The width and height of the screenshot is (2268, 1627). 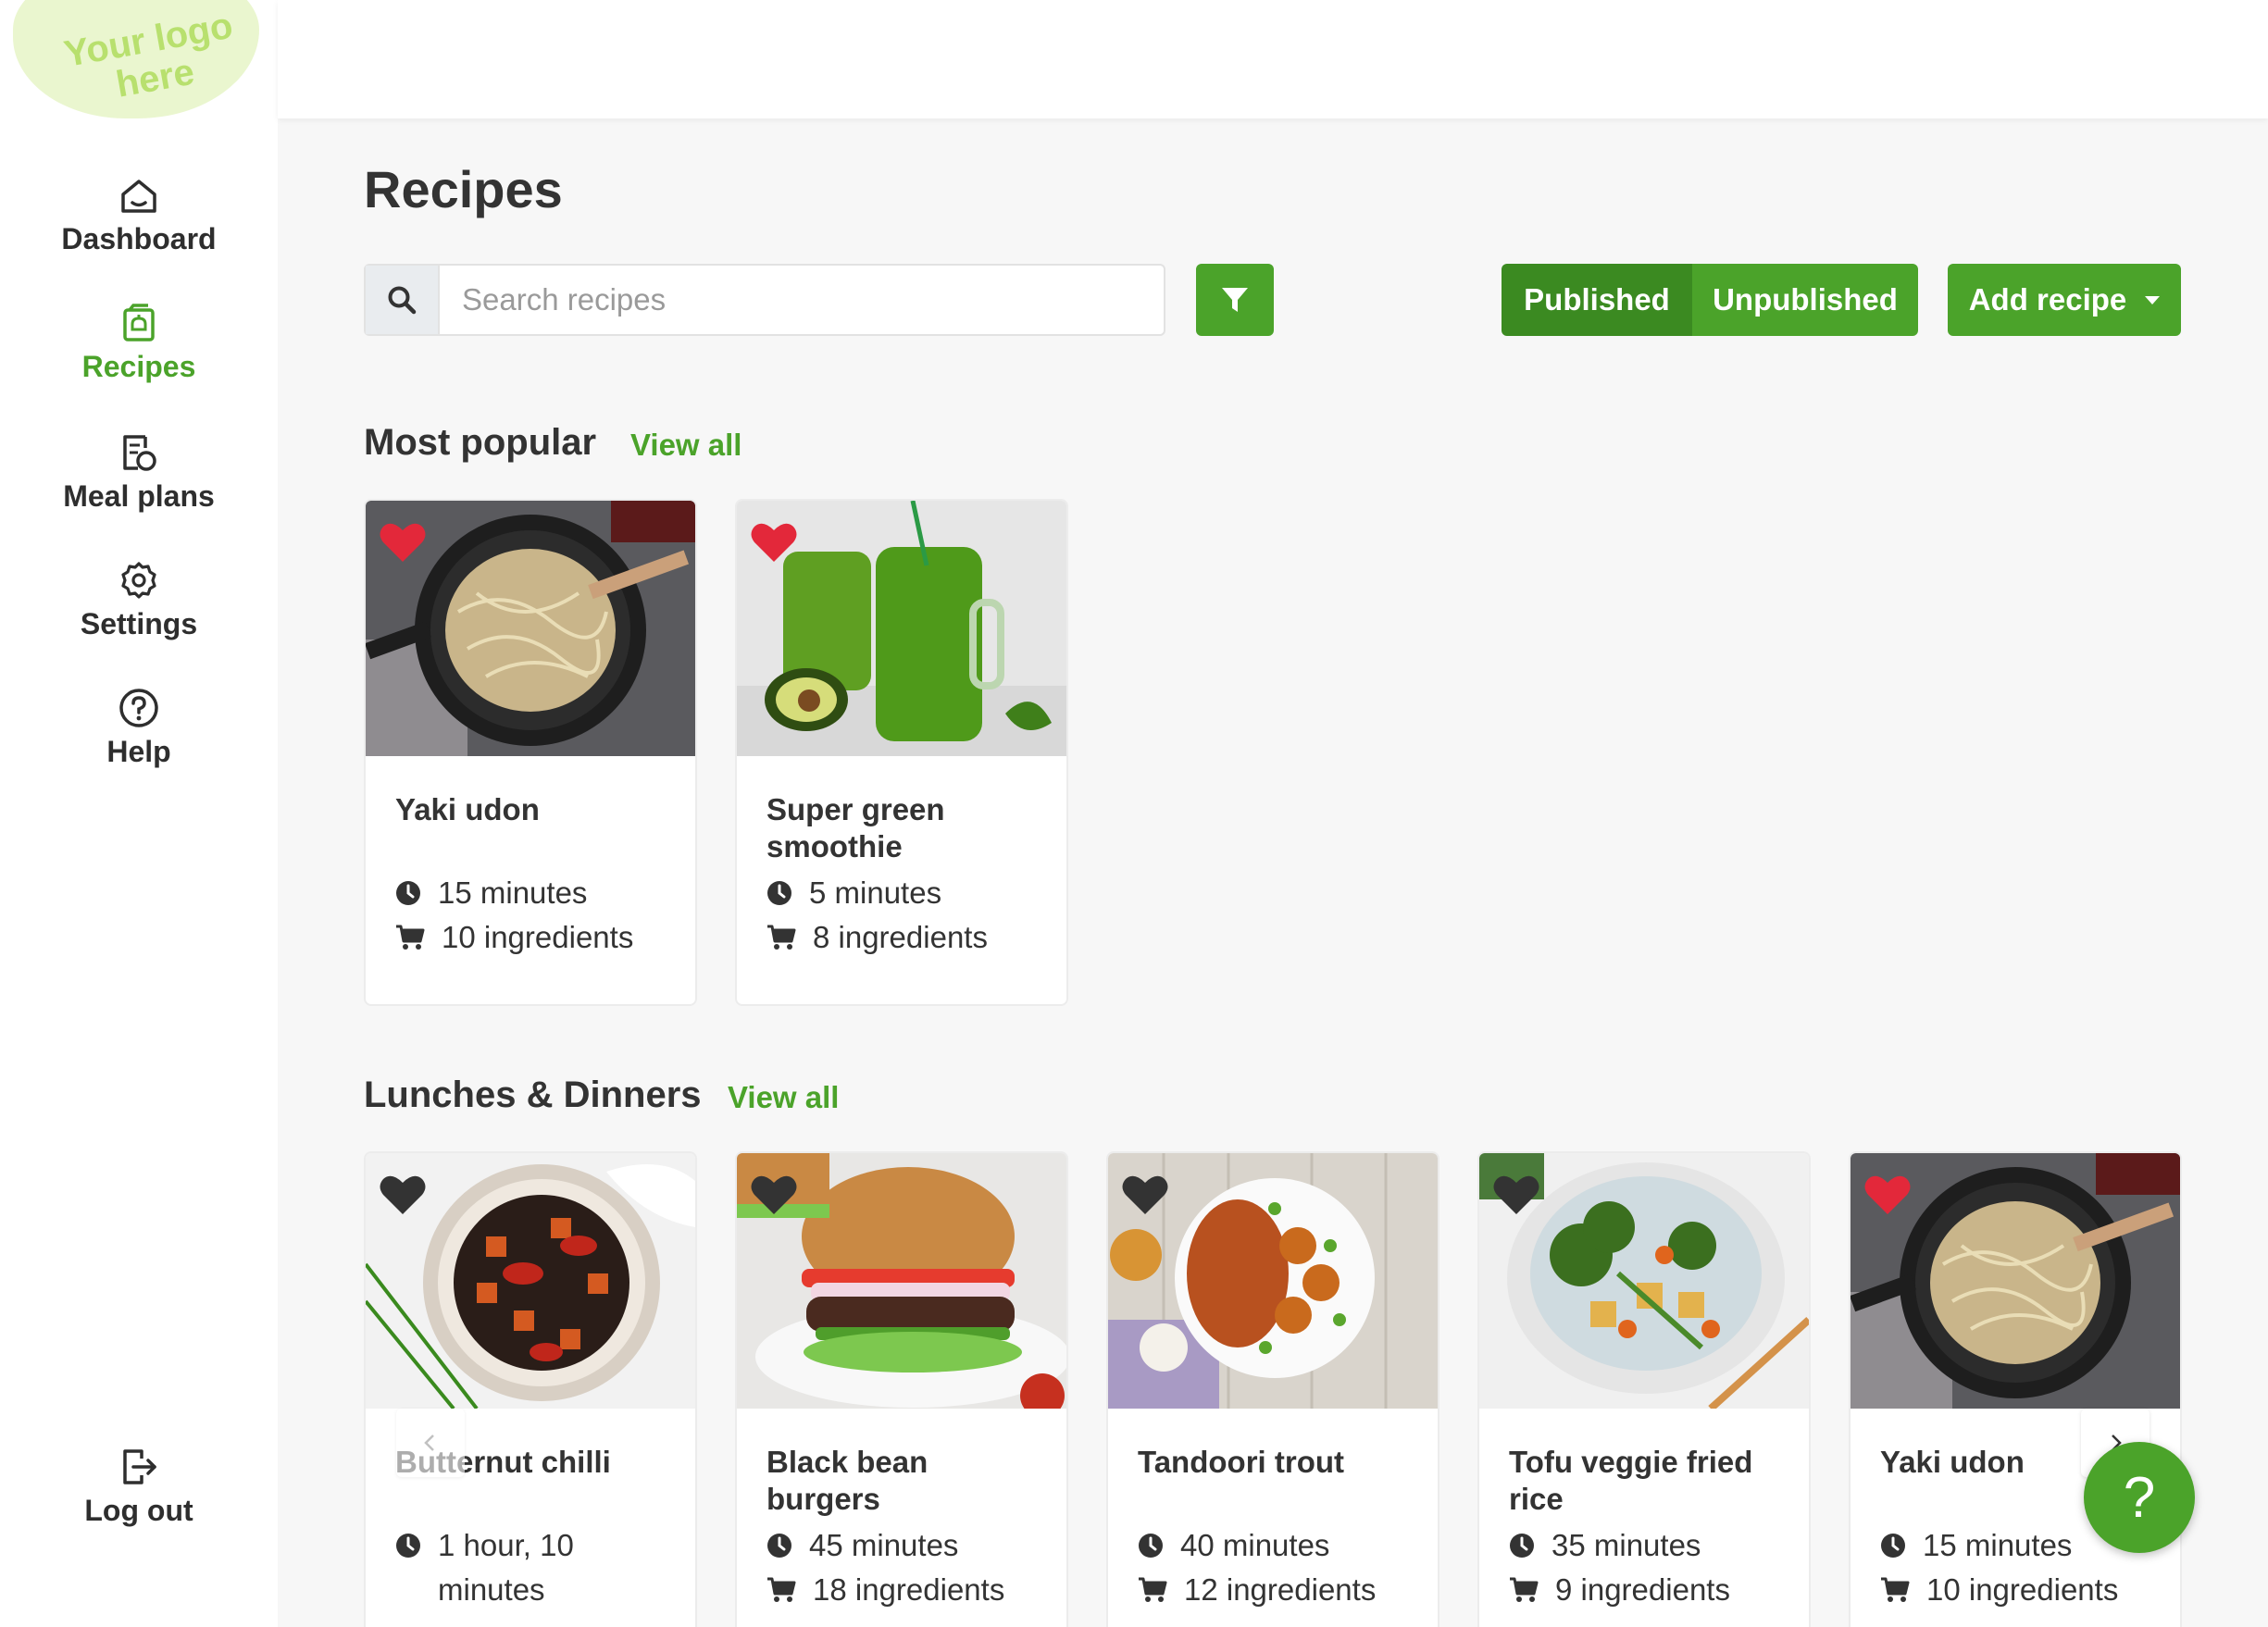 I want to click on filter-icon, so click(x=1235, y=300).